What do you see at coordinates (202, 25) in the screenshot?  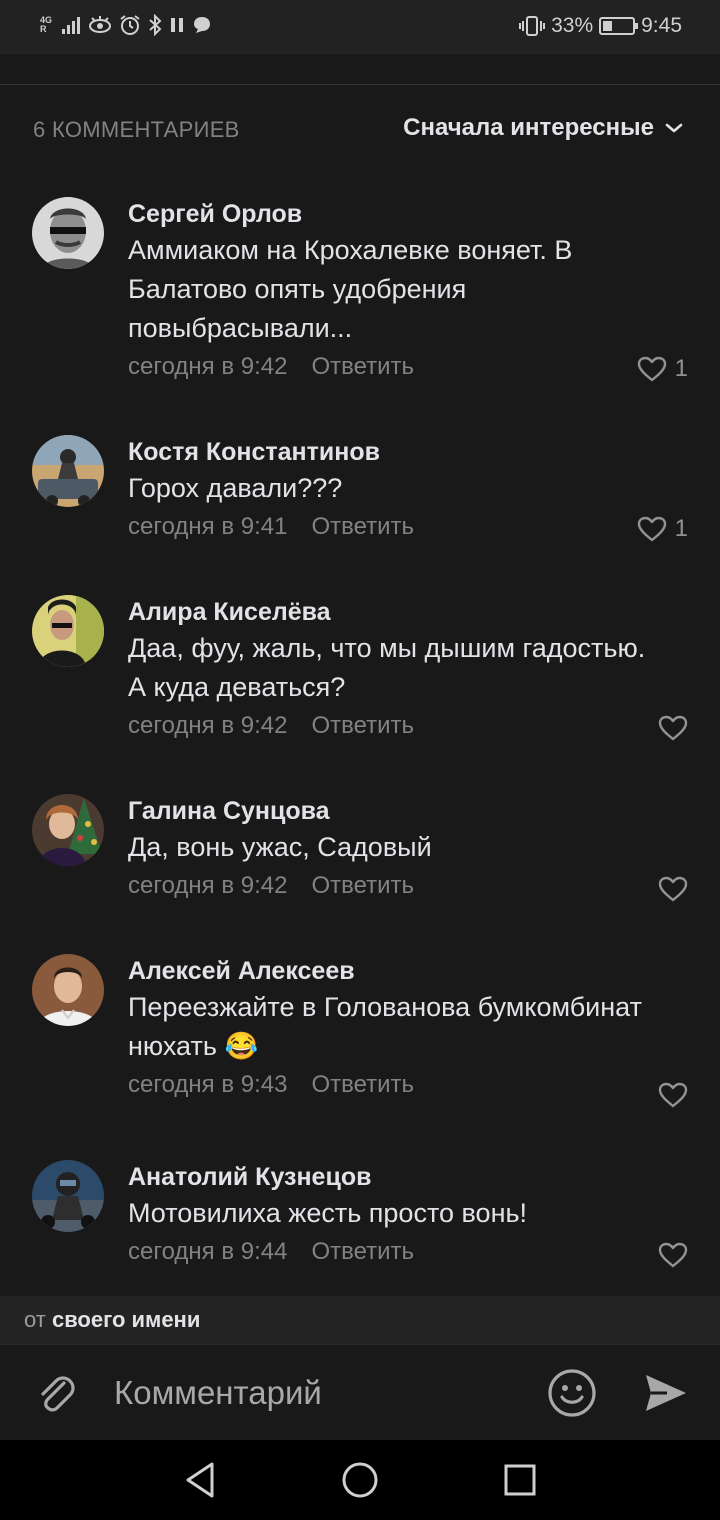 I see `chat-bubble-icon` at bounding box center [202, 25].